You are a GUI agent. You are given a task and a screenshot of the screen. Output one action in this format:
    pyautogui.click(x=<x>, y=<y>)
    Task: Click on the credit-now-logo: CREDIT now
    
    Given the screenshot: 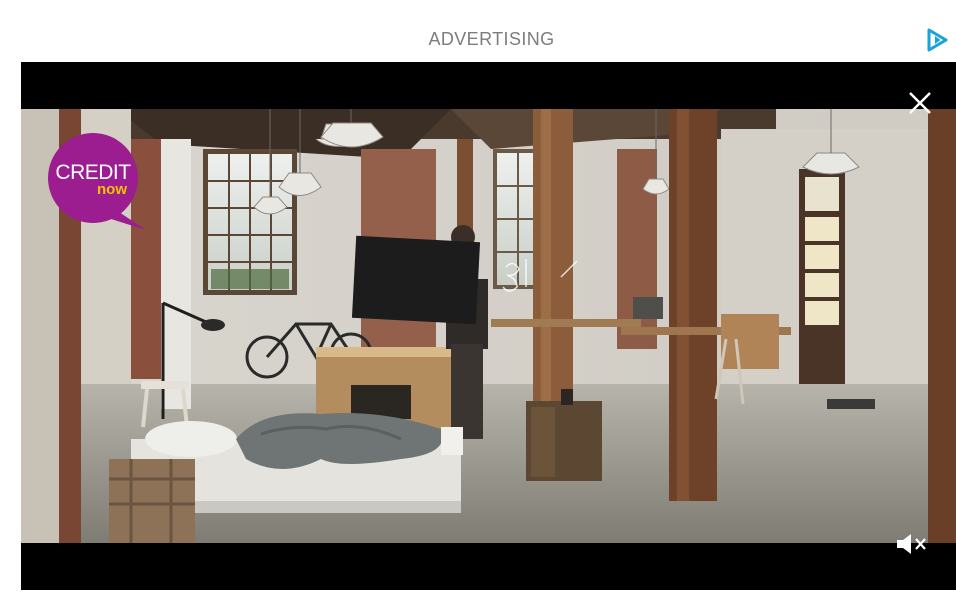 What is the action you would take?
    pyautogui.click(x=100, y=184)
    